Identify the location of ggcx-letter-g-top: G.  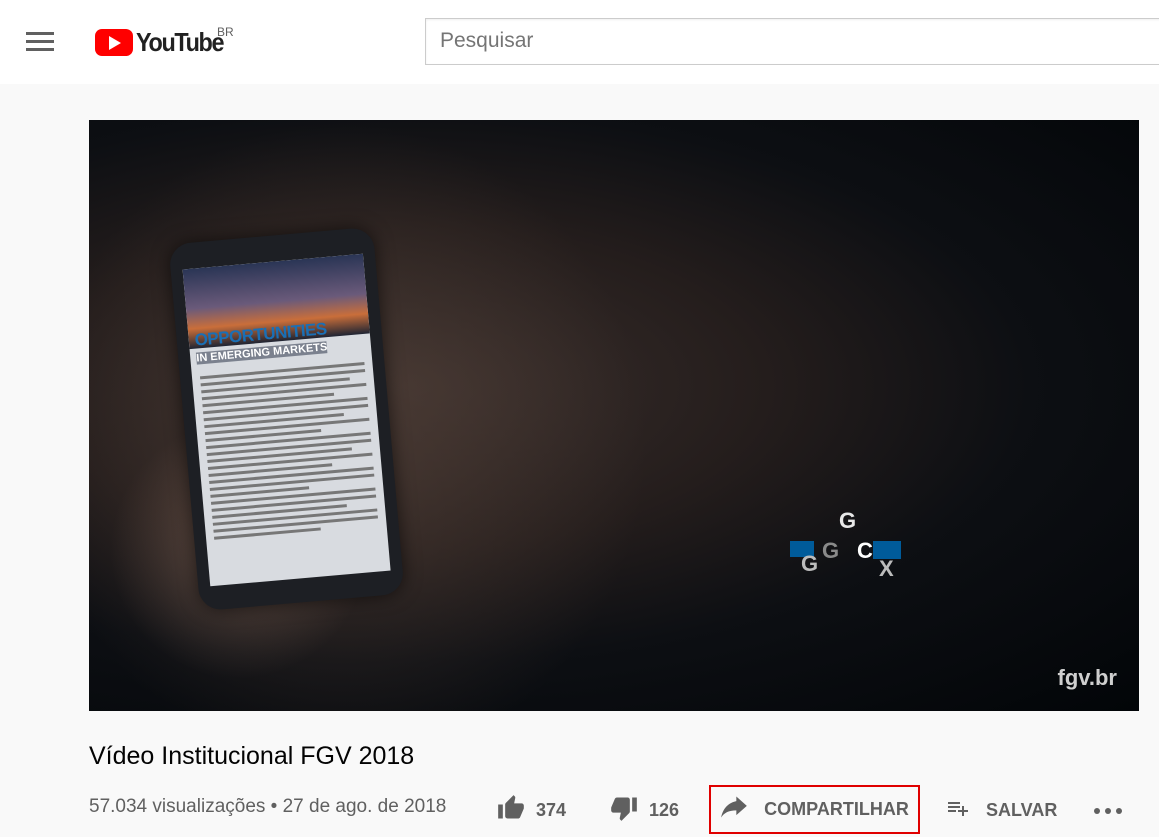
(848, 520).